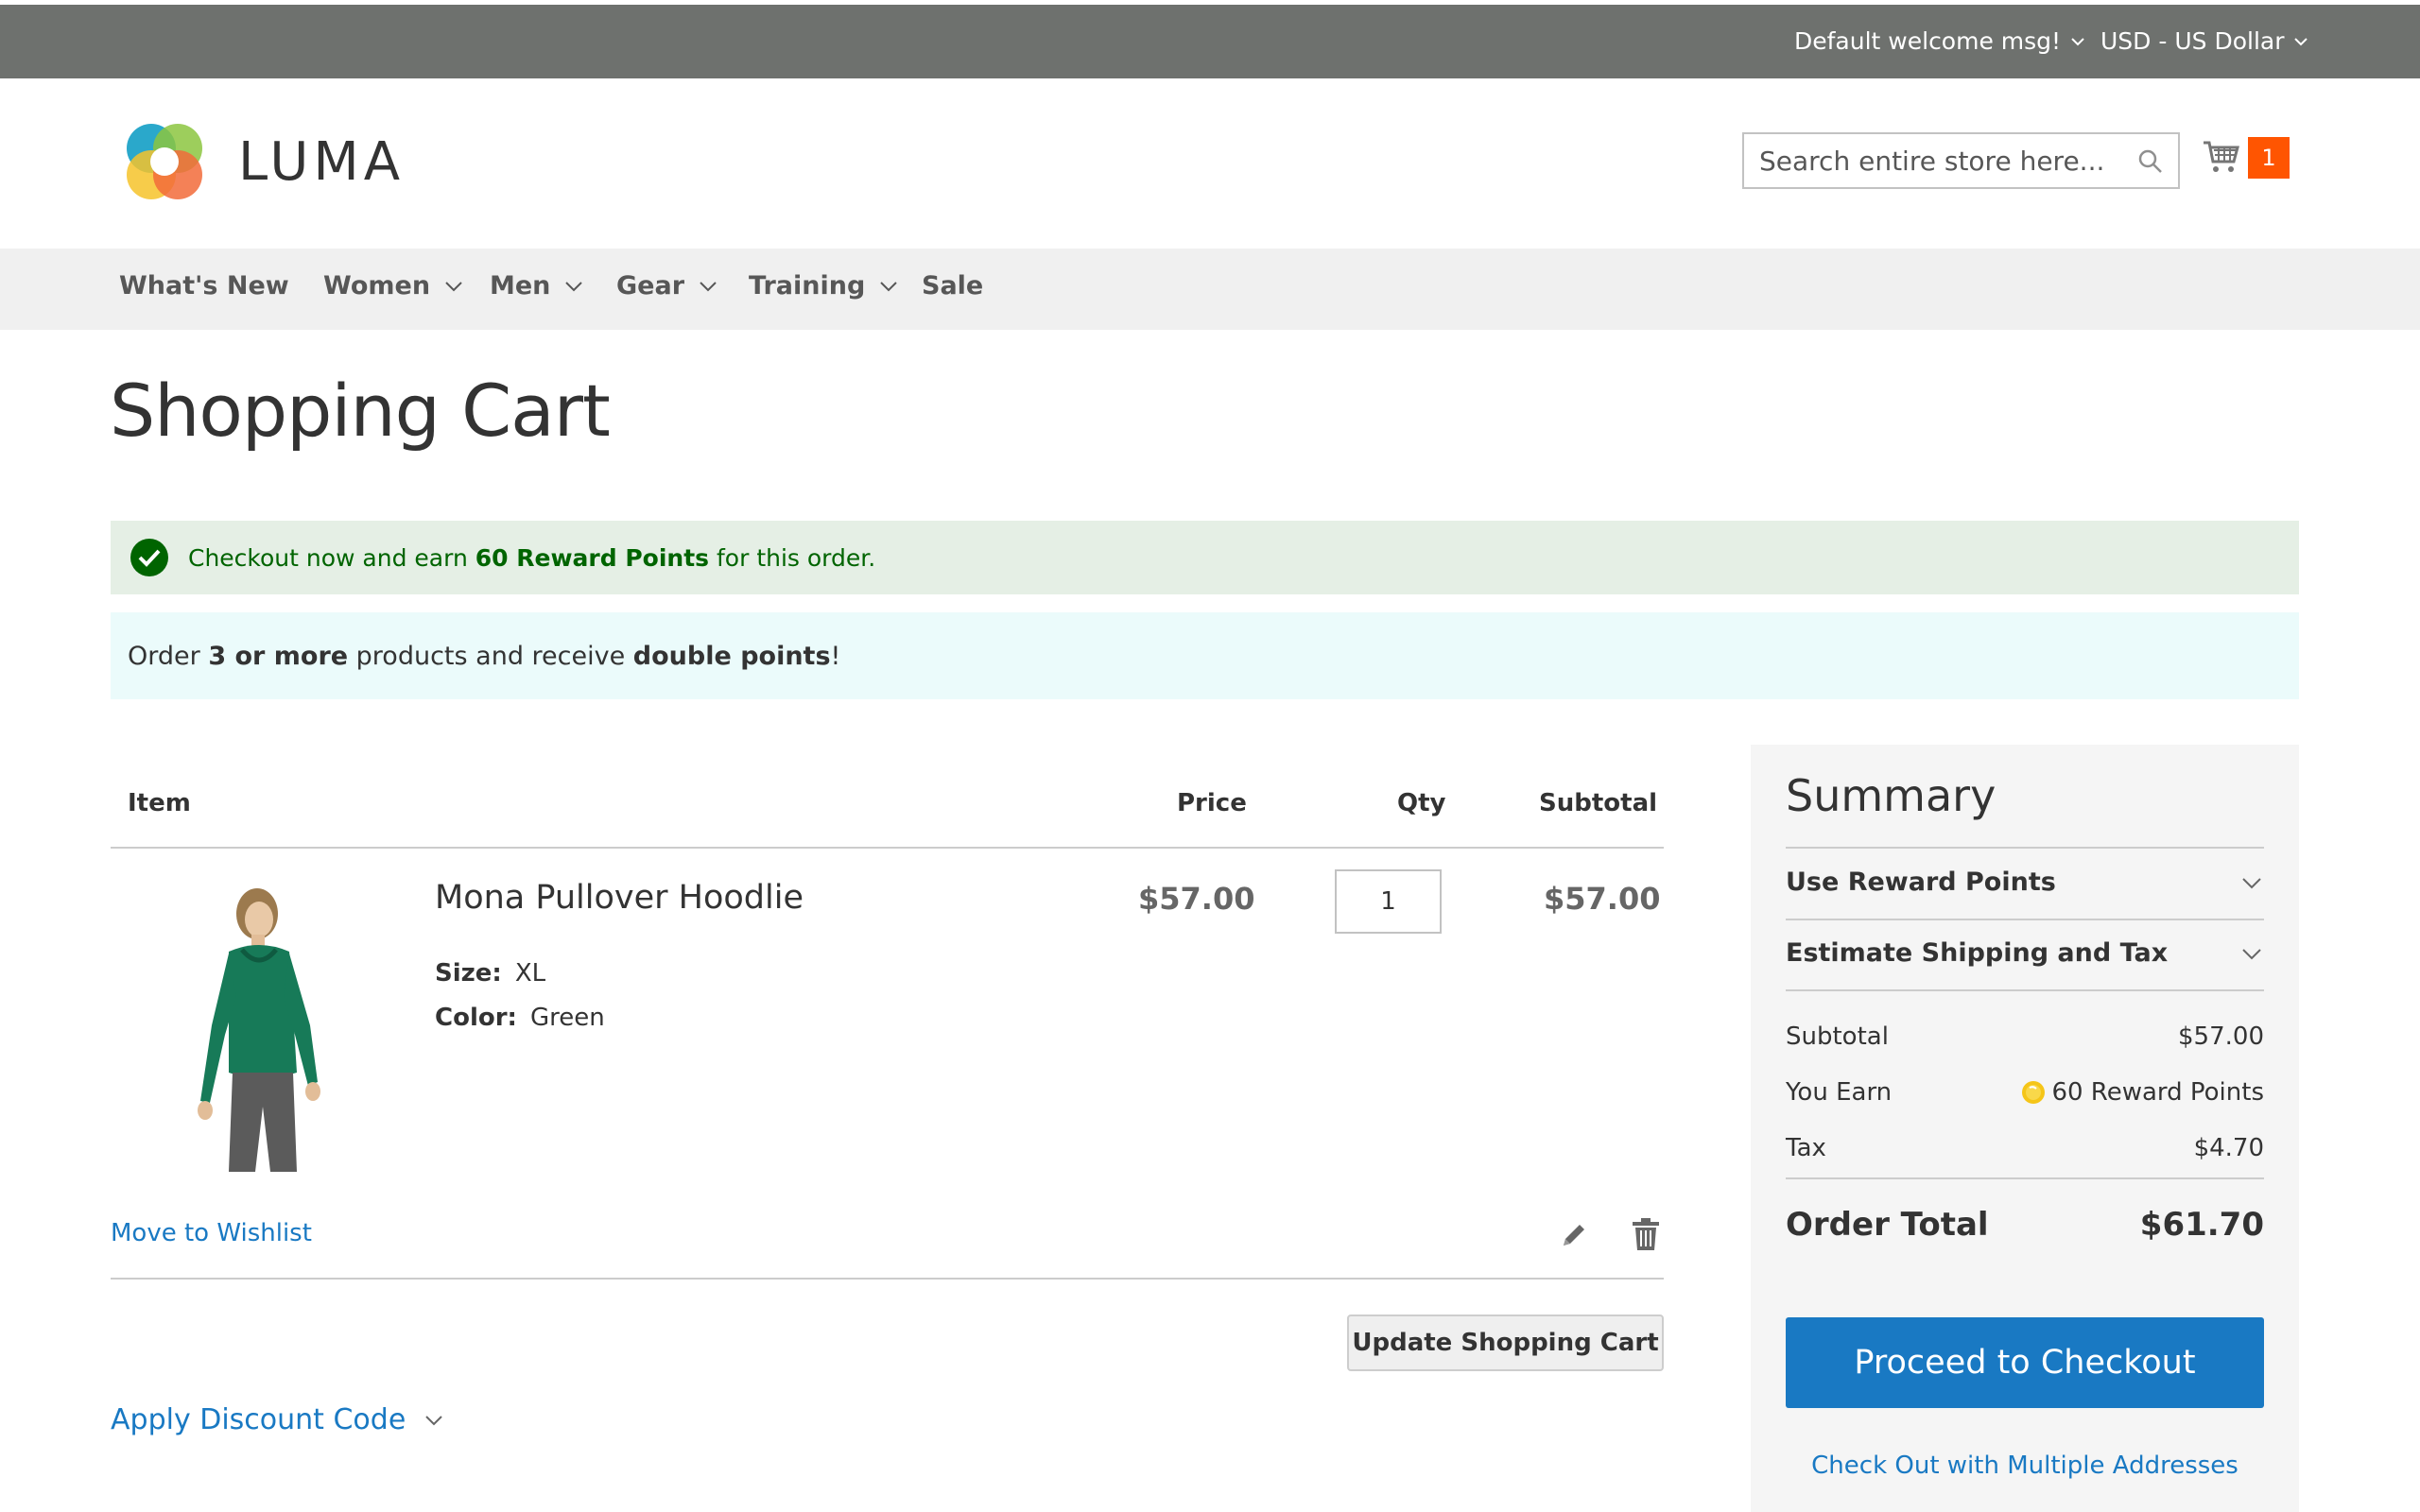 The height and width of the screenshot is (1512, 2420). Describe the element at coordinates (159, 803) in the screenshot. I see `column-header-item: Item` at that location.